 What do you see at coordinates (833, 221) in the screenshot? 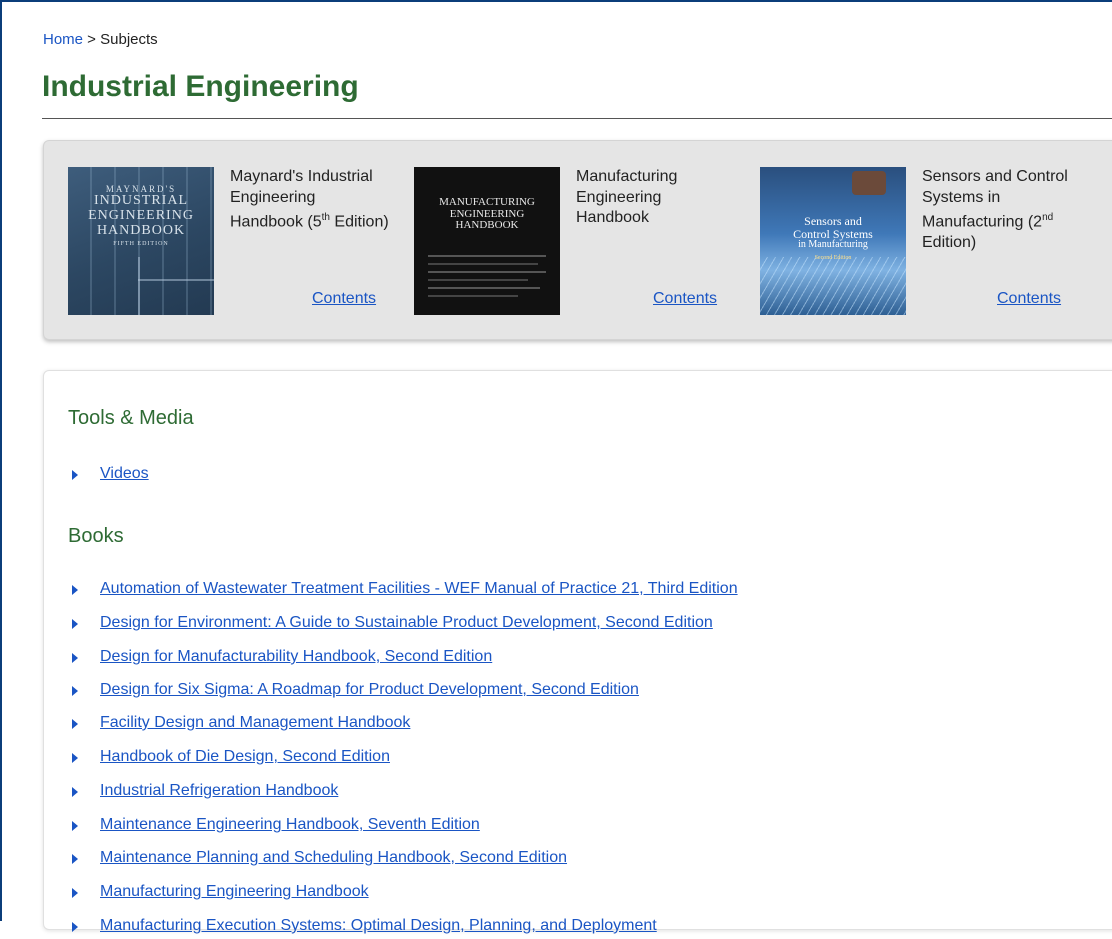
I see `cover-line: Sensors and` at bounding box center [833, 221].